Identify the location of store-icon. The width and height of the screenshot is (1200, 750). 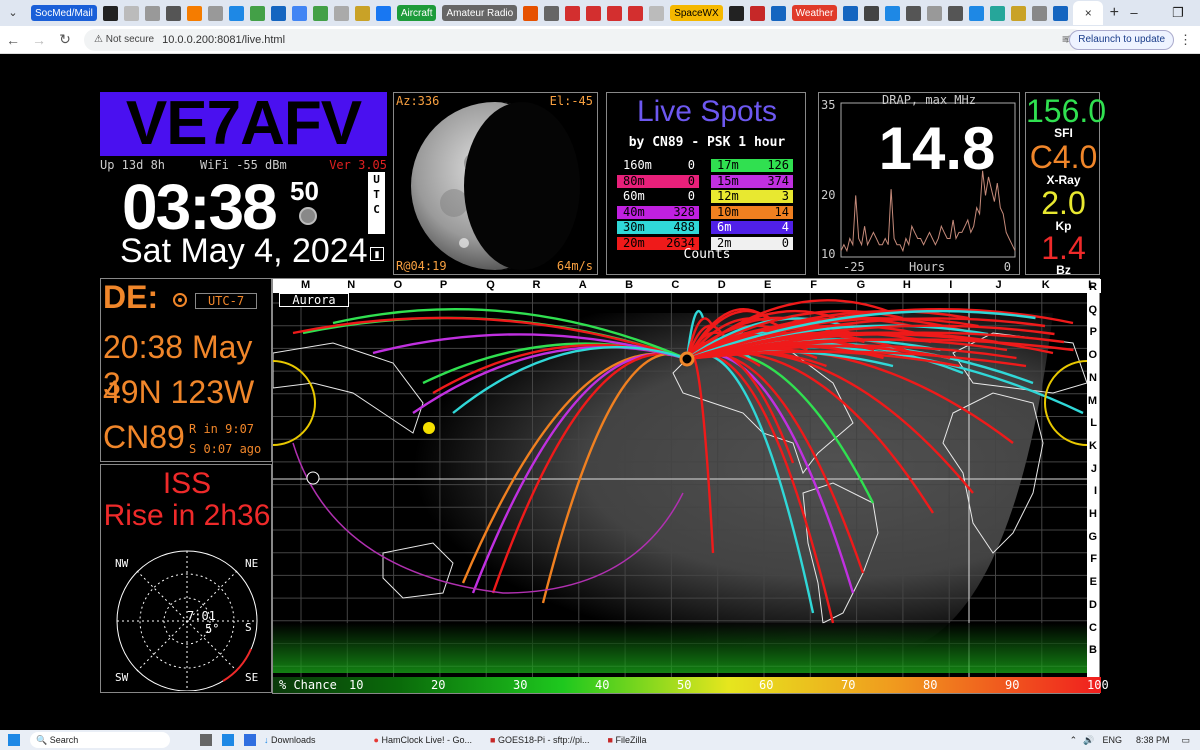
(250, 740).